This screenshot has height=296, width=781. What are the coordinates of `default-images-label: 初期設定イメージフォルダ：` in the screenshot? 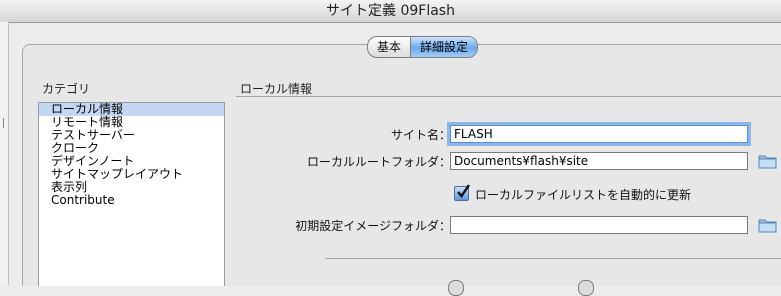 It's located at (373, 226).